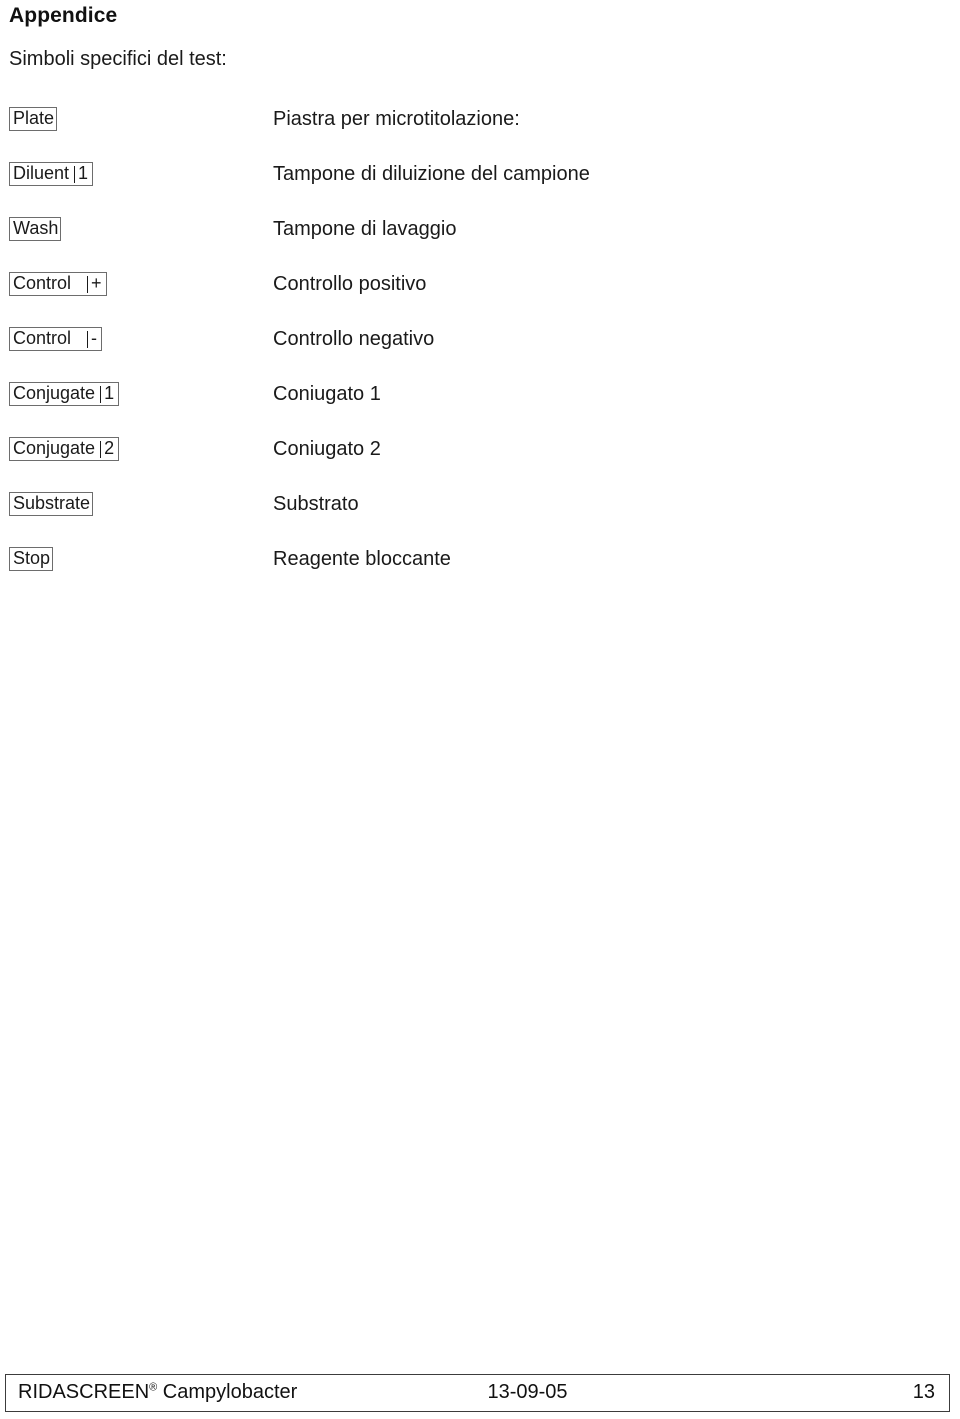  I want to click on symbol-cell: Stop, so click(31, 559).